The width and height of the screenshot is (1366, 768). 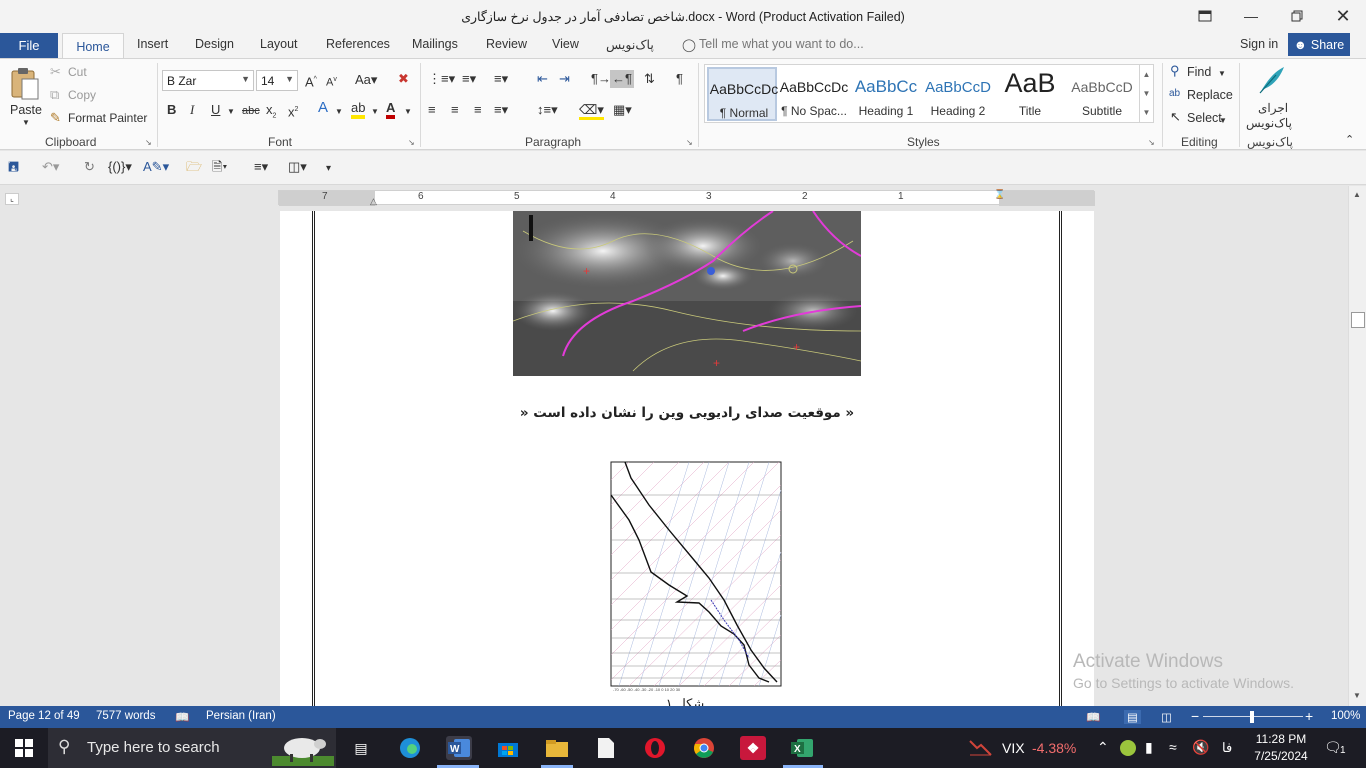 I want to click on line-spacing-icon: ↕≡▾, so click(x=547, y=110).